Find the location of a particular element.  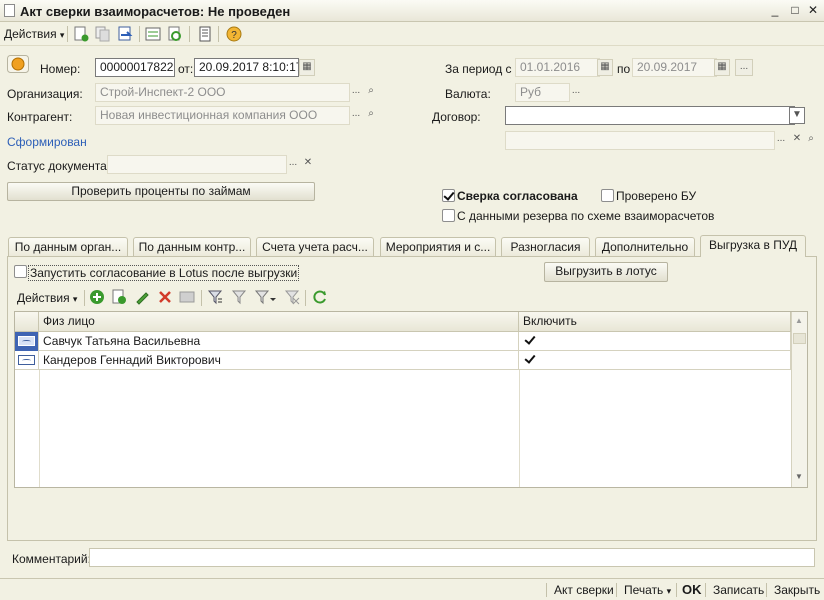

chevron-down-icon: ▾ is located at coordinates (75, 299).